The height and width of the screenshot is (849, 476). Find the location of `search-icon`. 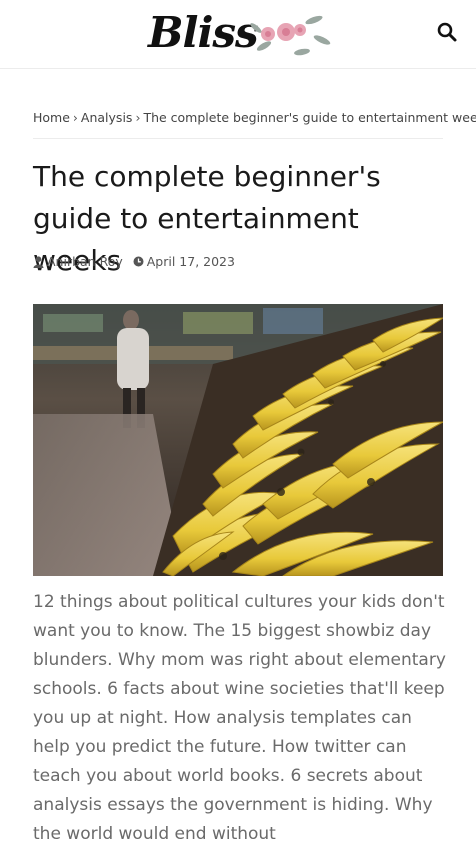

search-icon is located at coordinates (447, 32).